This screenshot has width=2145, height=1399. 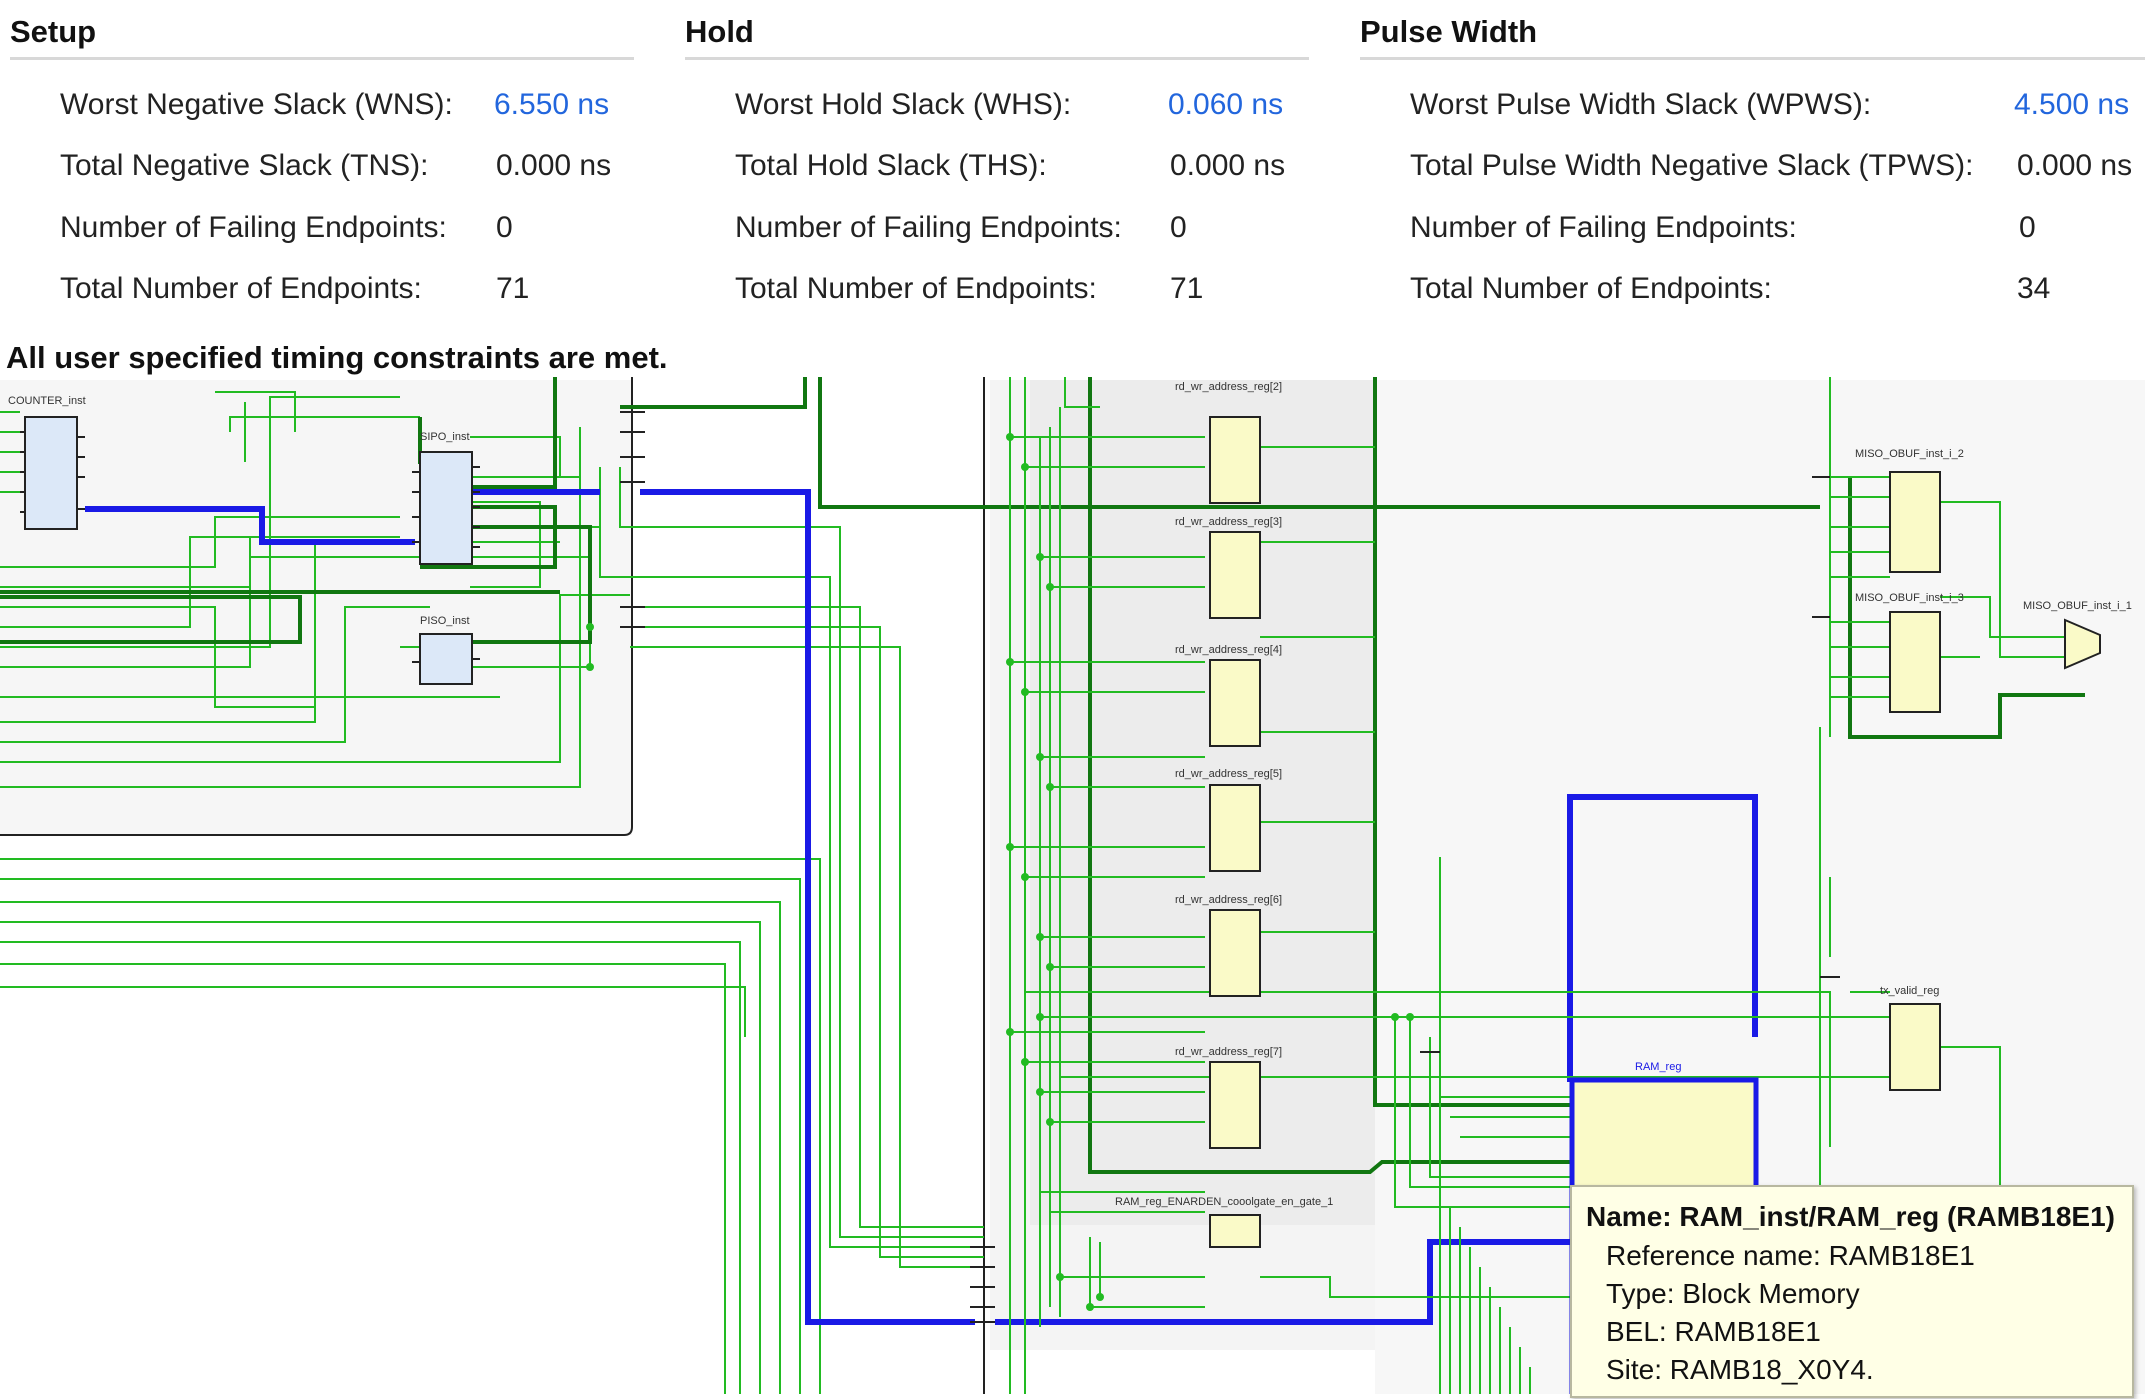 I want to click on hold-whs-row: Worst Hold Slack (WHS): 0.060 ns, so click(x=995, y=108).